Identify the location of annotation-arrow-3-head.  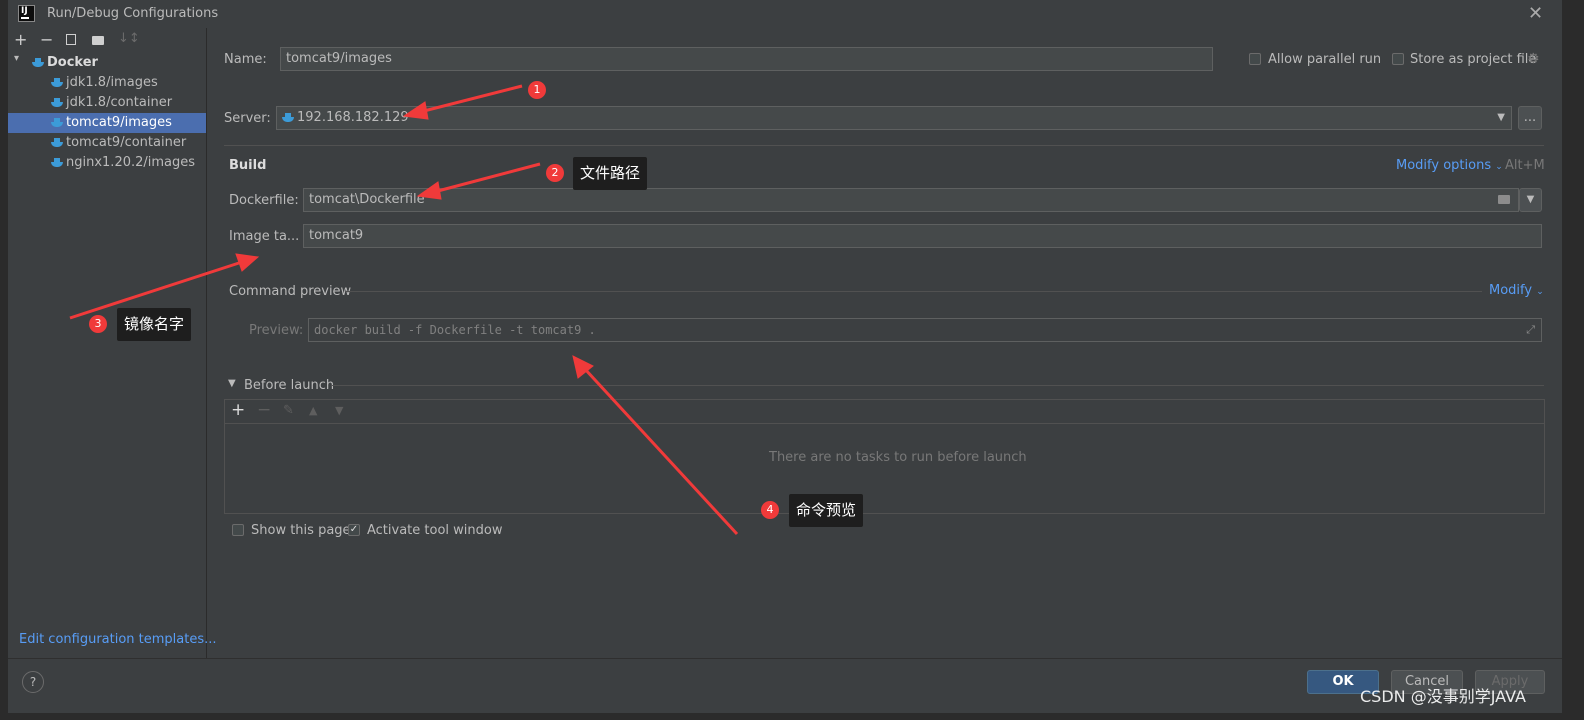
(247, 262).